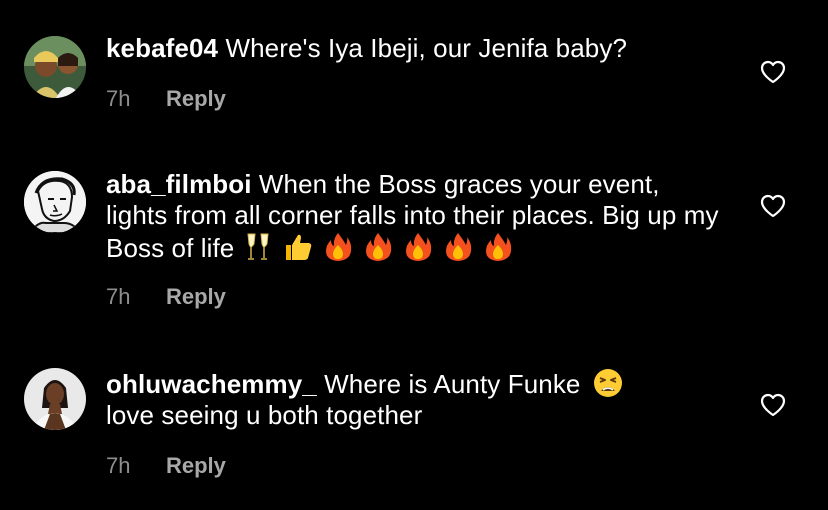  I want to click on comment-username: kebafe04, so click(162, 48).